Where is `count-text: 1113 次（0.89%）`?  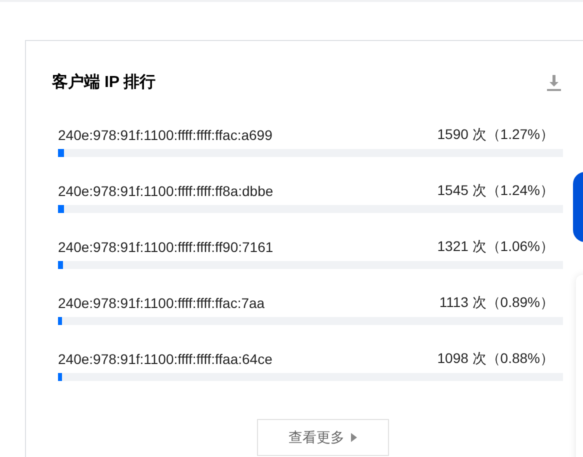 count-text: 1113 次（0.89%） is located at coordinates (496, 303).